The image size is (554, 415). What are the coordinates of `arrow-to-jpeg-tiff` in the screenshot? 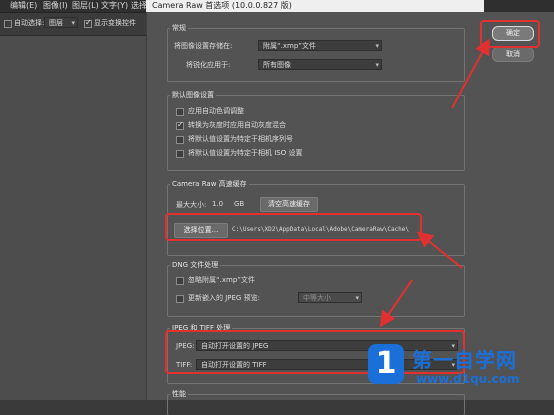 It's located at (396, 303).